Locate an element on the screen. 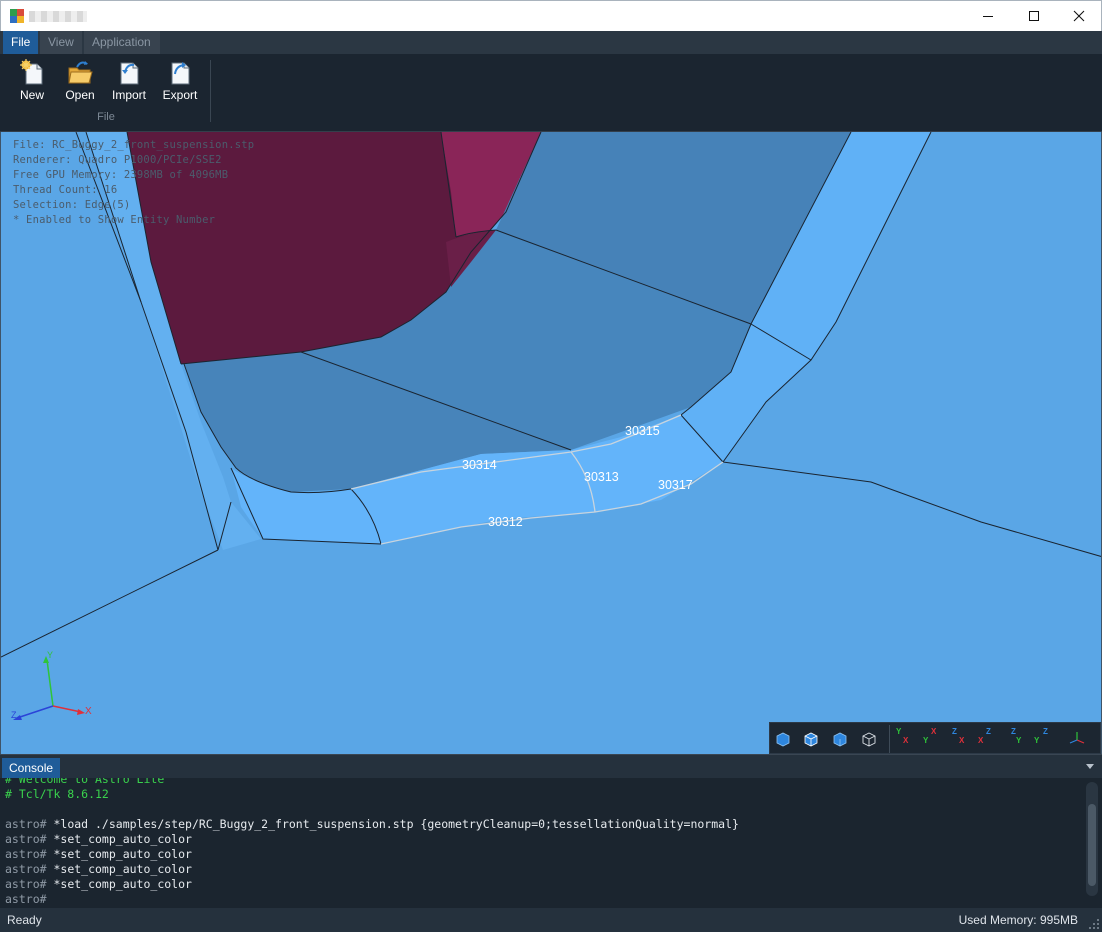 The image size is (1102, 932). new-button: New is located at coordinates (32, 83).